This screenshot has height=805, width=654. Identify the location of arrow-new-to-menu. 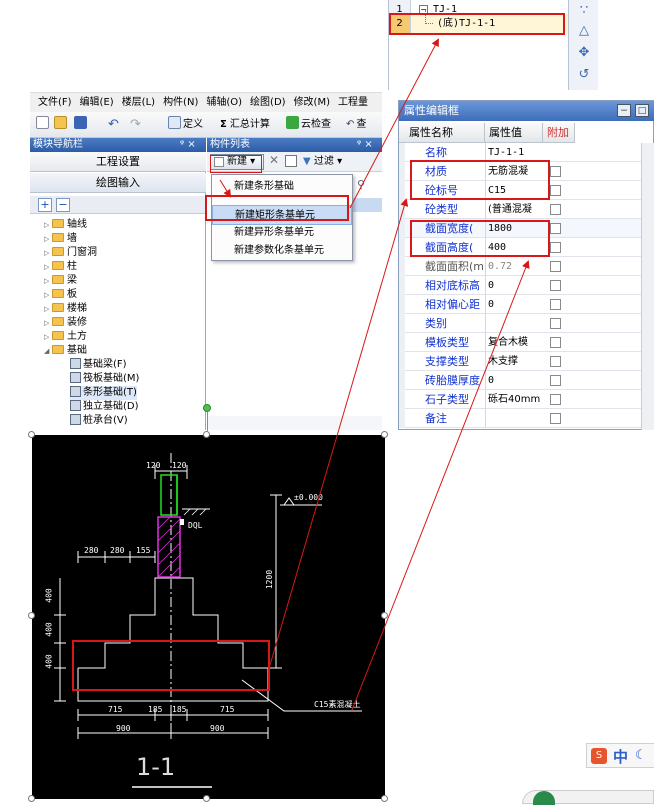
(225, 188).